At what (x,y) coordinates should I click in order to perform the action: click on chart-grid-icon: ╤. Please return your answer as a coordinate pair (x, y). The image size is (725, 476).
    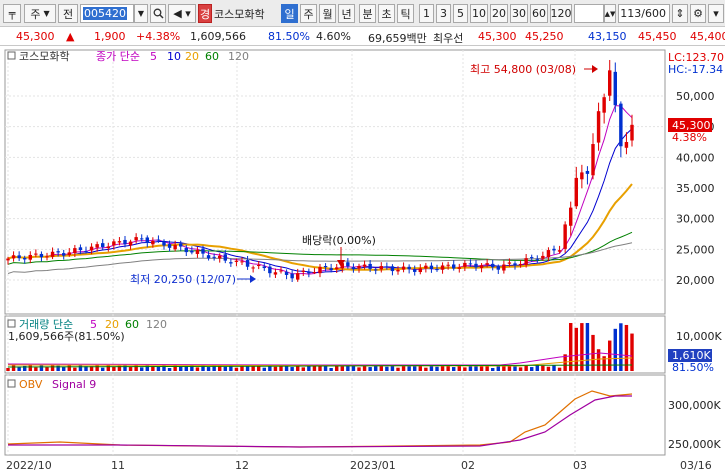
    Looking at the image, I should click on (12, 13).